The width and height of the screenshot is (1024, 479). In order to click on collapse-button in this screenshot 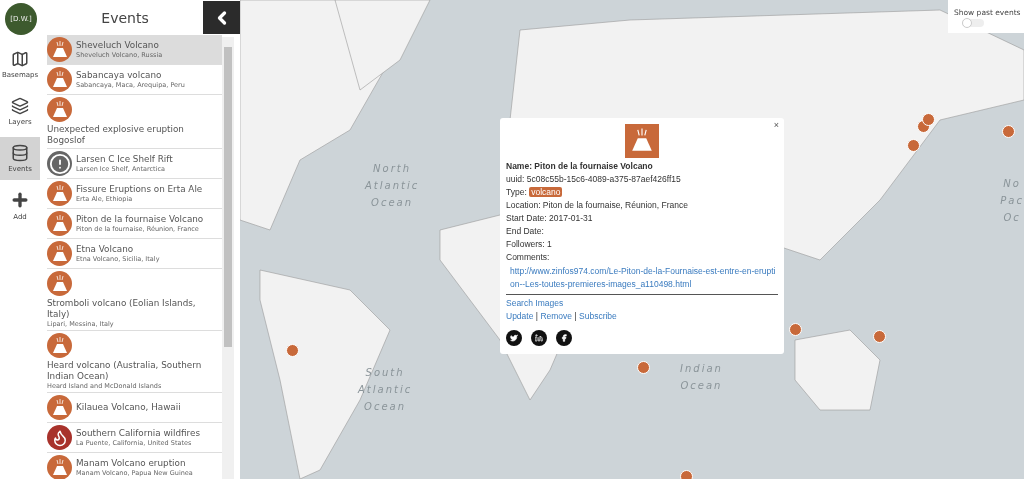, I will do `click(221, 17)`.